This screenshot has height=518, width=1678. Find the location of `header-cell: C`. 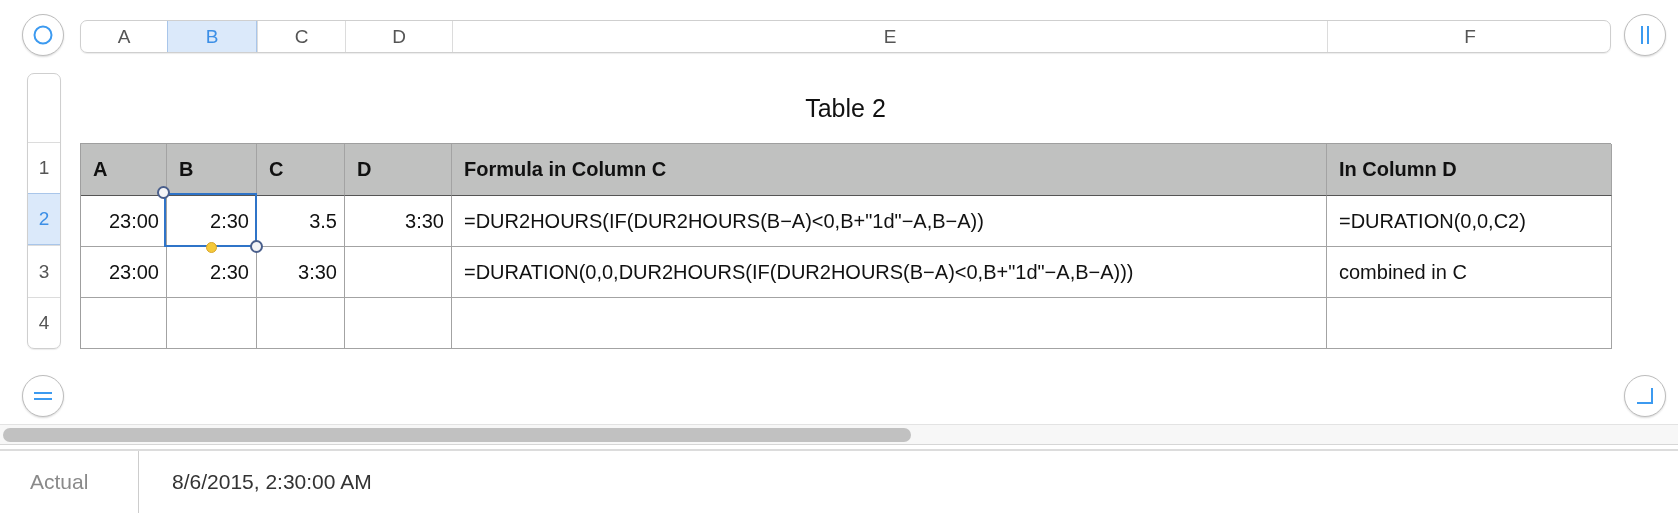

header-cell: C is located at coordinates (301, 170).